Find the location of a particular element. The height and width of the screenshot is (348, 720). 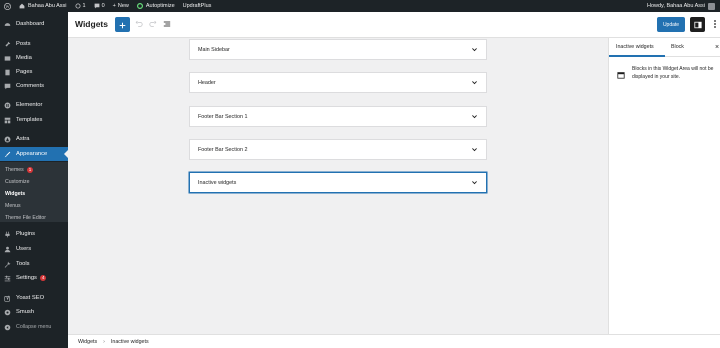

sidebar-item-label: Appearance is located at coordinates (32, 154).